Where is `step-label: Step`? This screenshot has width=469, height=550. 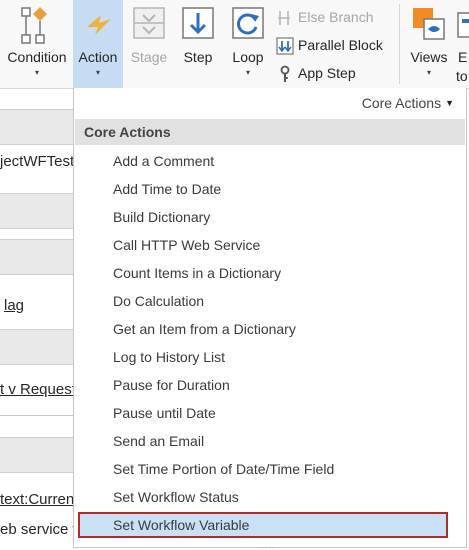
step-label: Step is located at coordinates (198, 57).